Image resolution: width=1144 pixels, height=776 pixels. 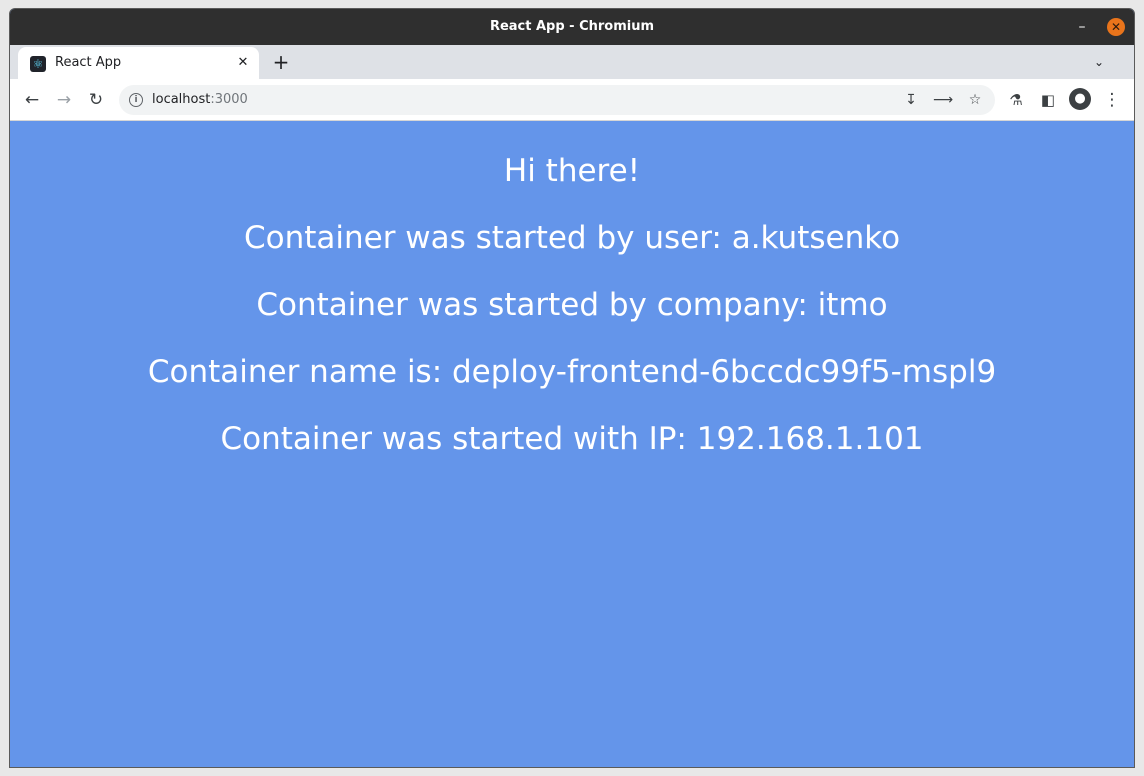 What do you see at coordinates (1082, 27) in the screenshot?
I see `minimize-icon: –` at bounding box center [1082, 27].